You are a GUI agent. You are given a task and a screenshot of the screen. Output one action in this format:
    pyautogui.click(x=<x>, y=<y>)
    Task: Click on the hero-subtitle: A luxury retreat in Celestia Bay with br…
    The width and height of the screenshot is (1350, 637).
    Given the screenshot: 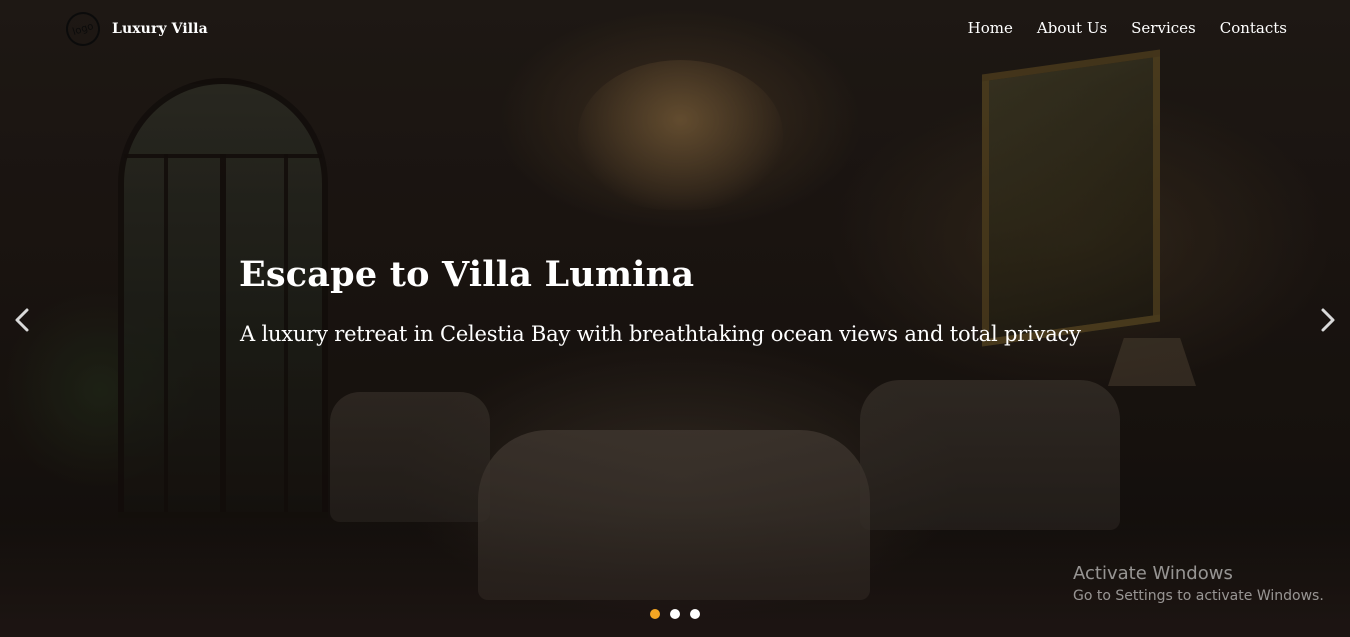 What is the action you would take?
    pyautogui.click(x=660, y=334)
    